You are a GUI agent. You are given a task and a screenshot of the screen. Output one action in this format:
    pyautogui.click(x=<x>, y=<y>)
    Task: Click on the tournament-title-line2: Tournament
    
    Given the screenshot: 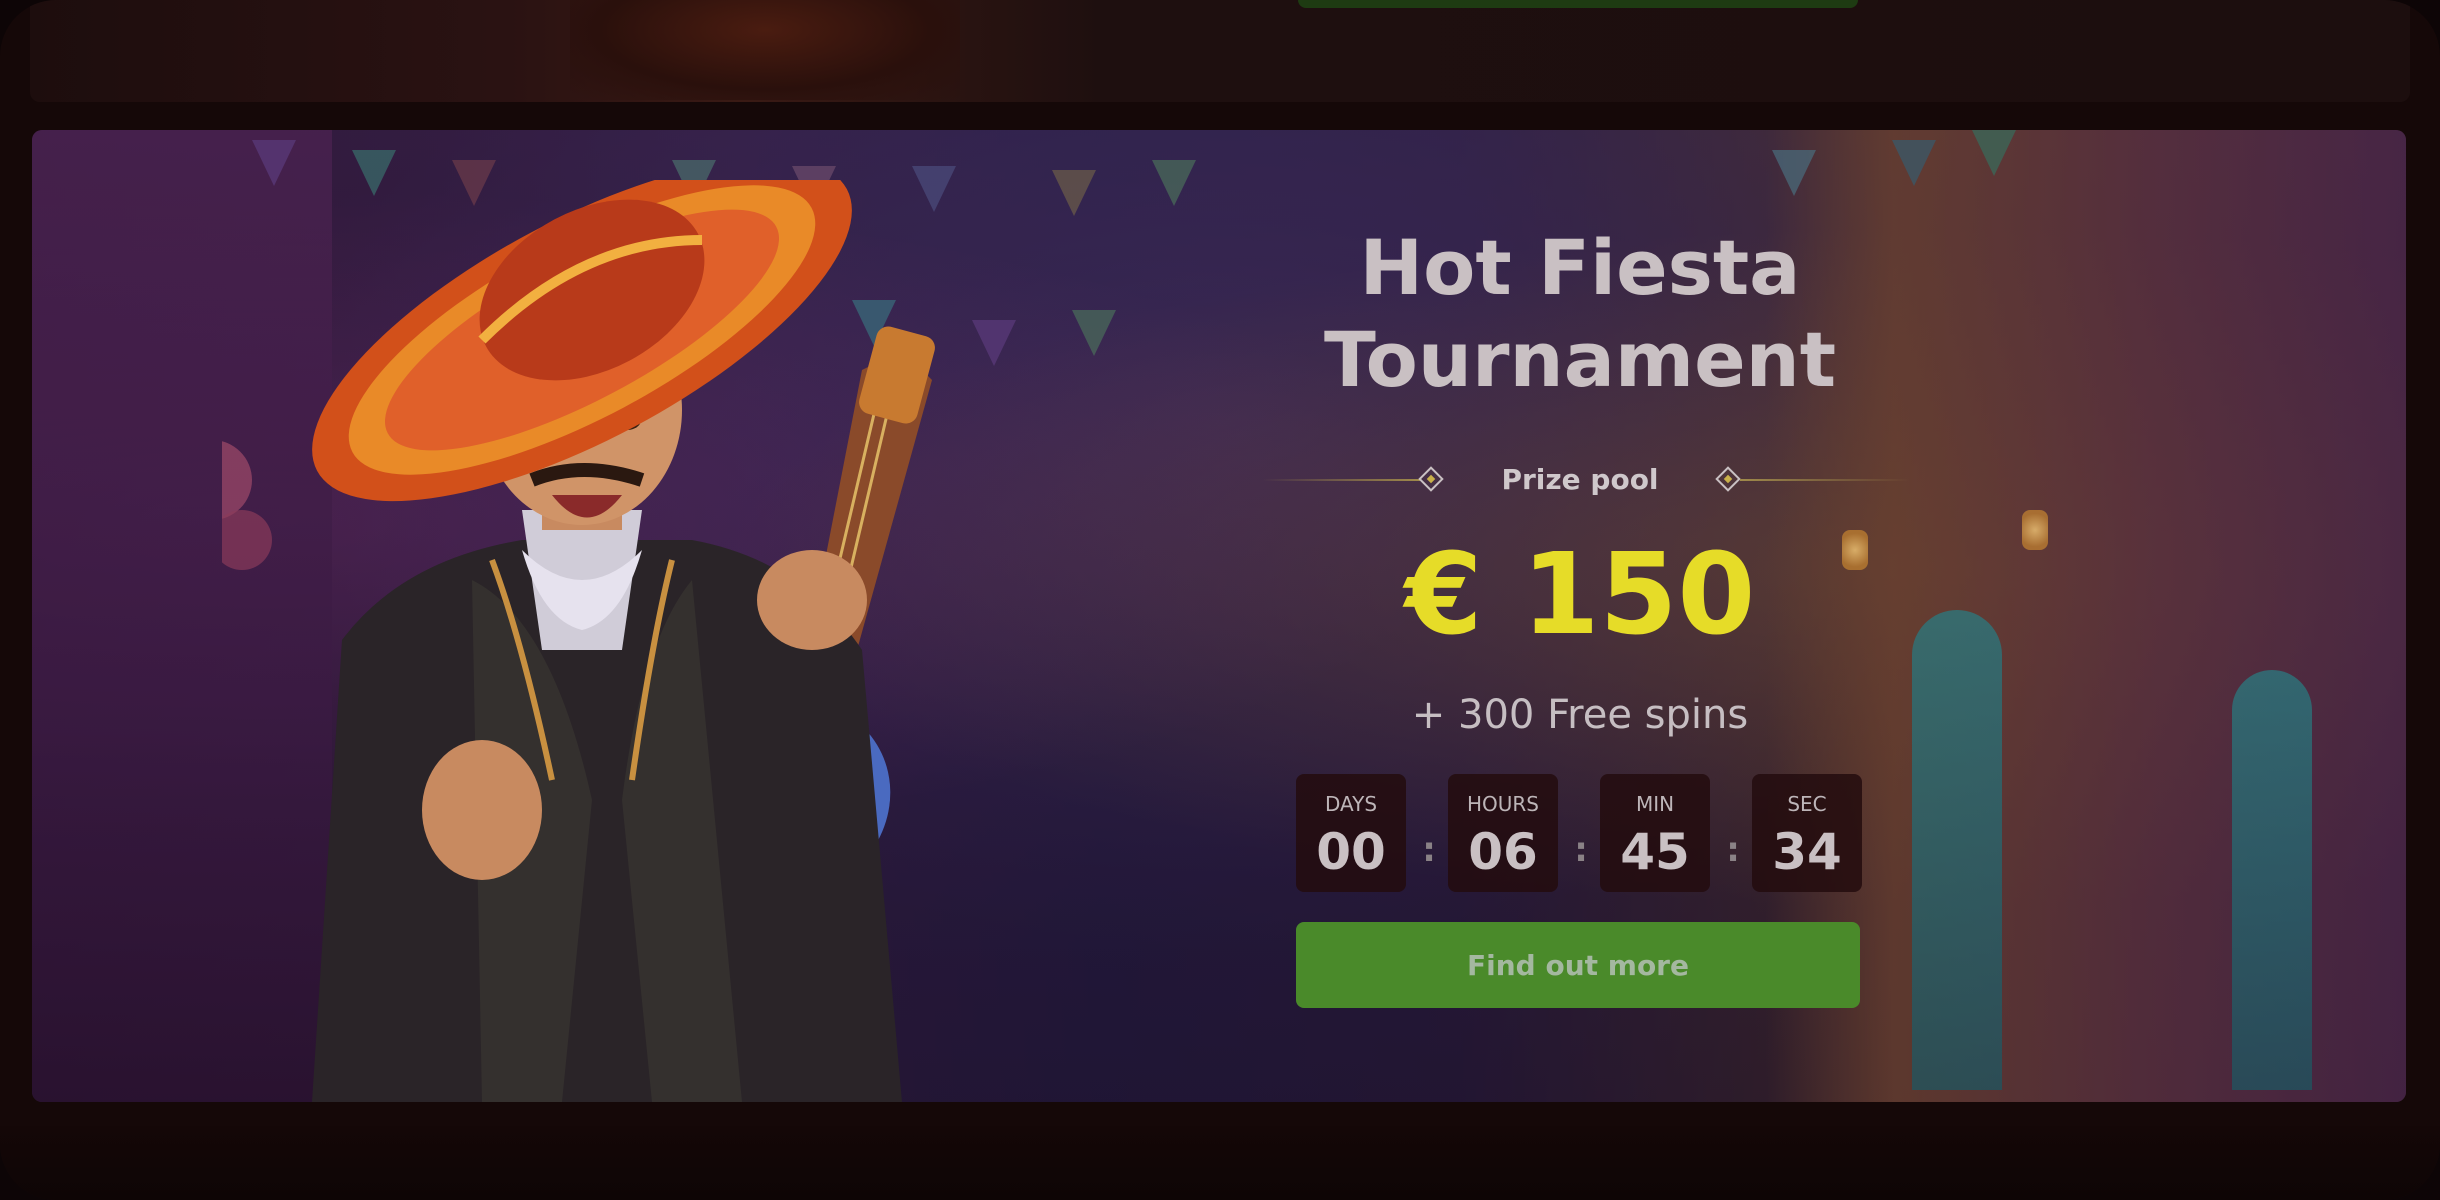 What is the action you would take?
    pyautogui.click(x=1580, y=359)
    